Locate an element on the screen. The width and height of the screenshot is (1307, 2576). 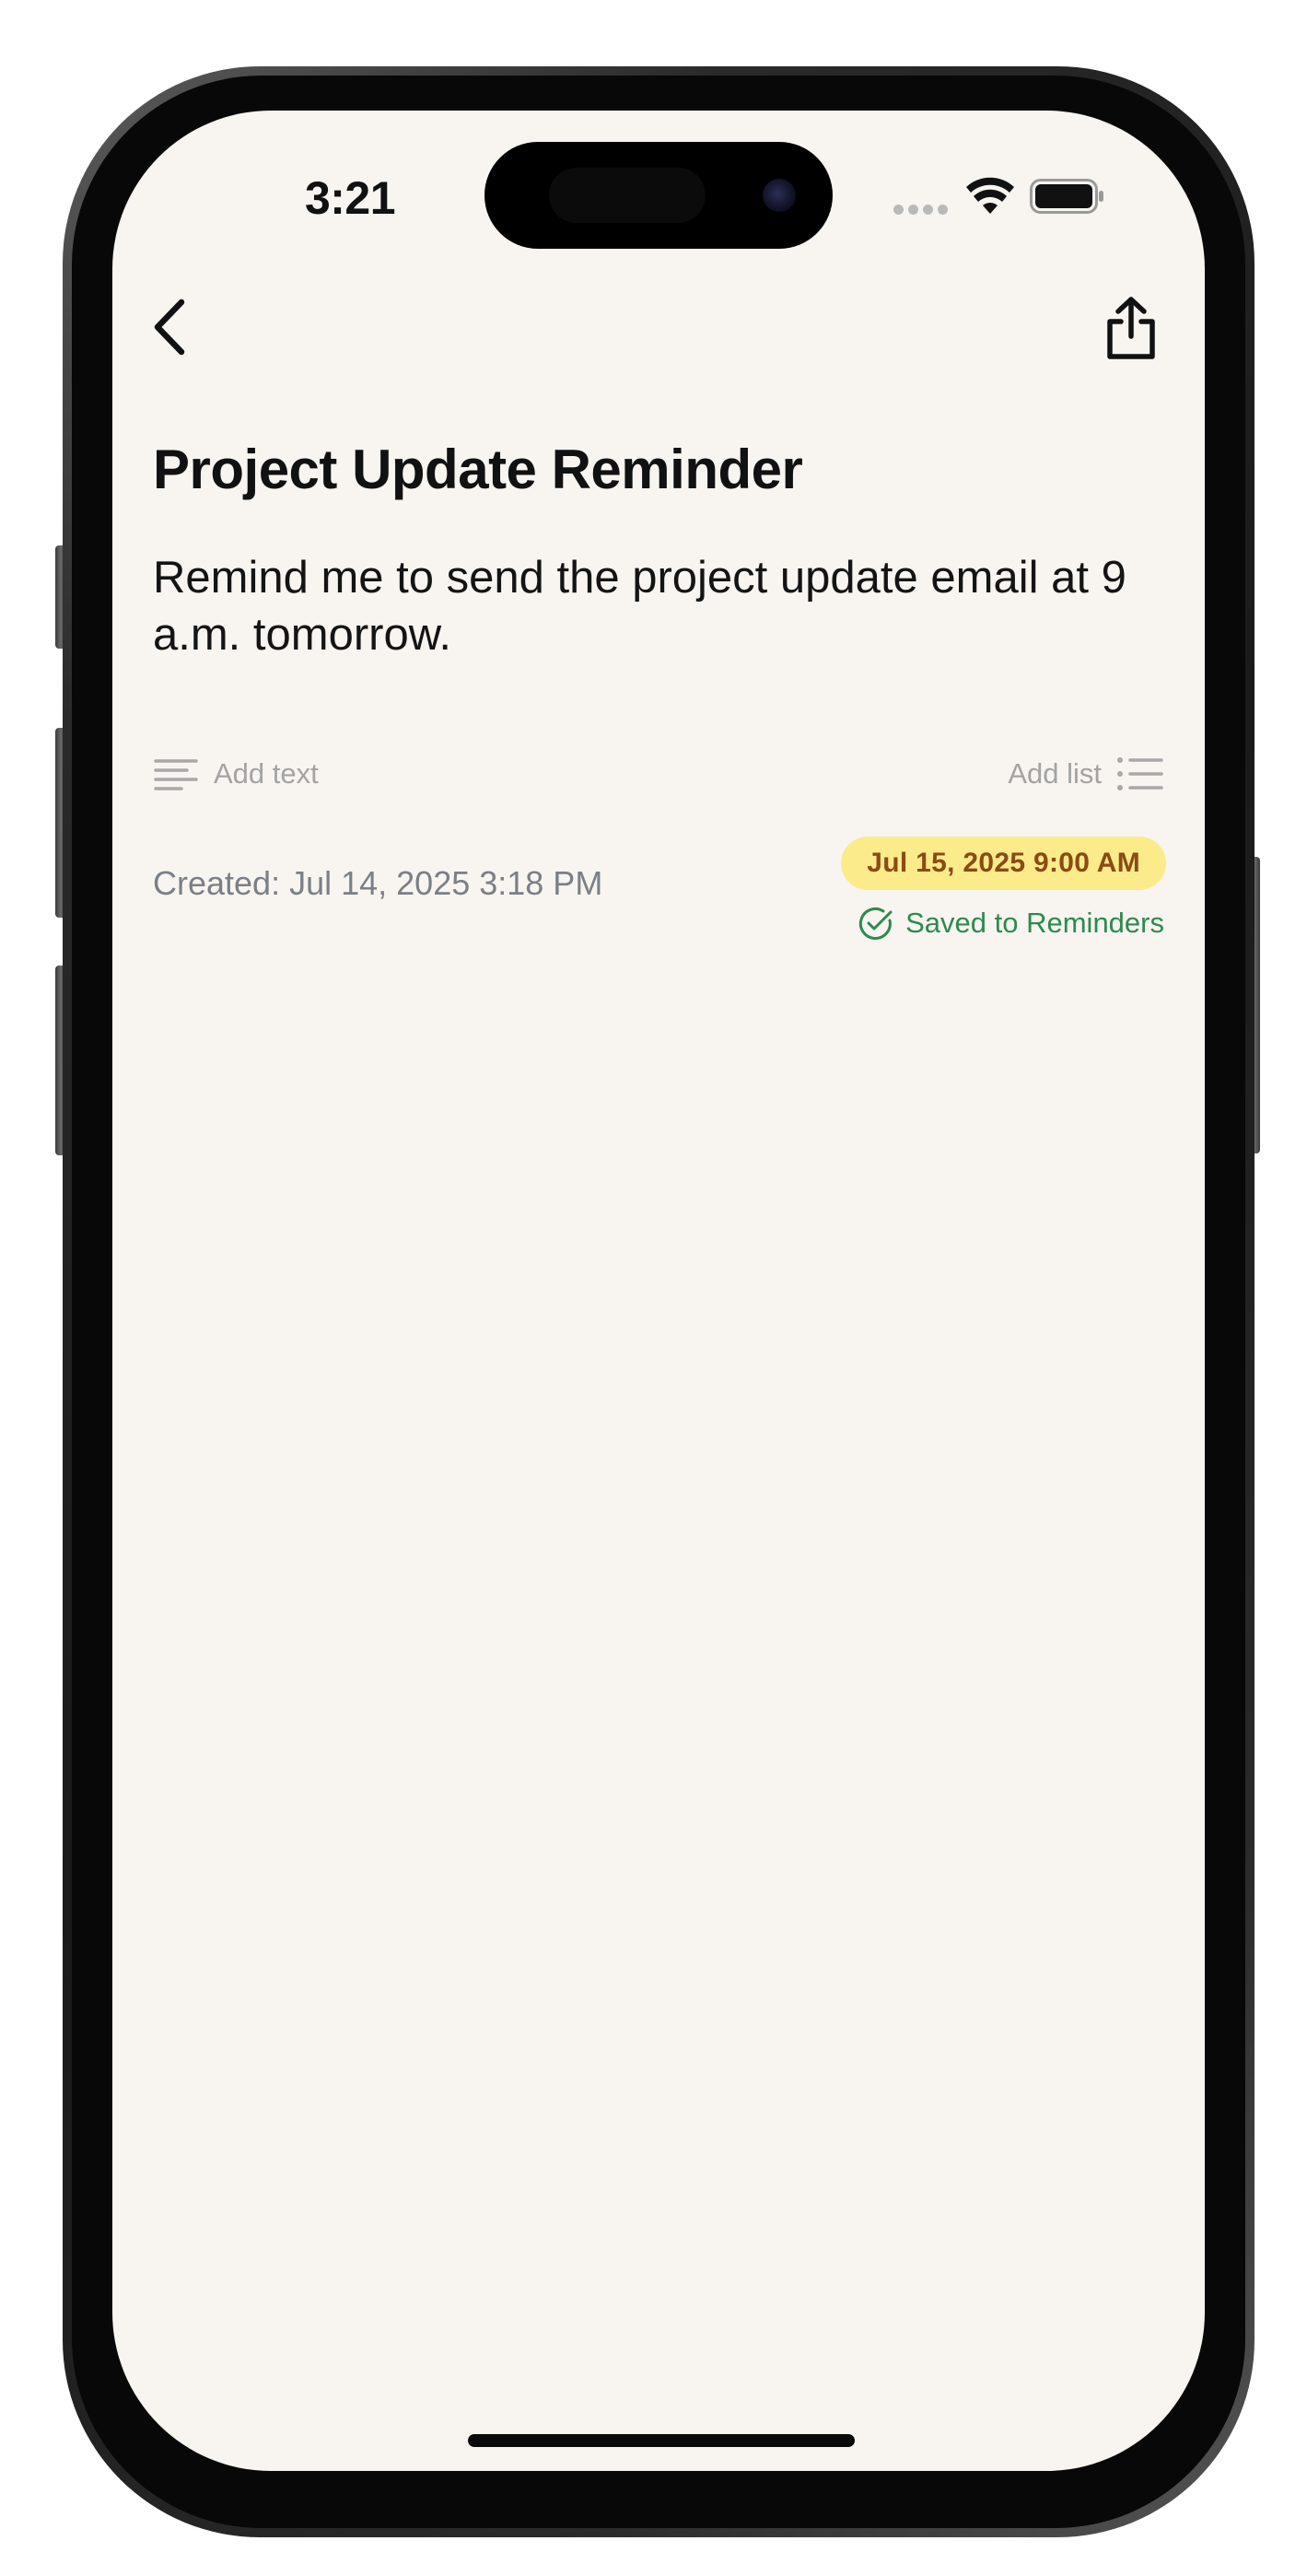
due-date-label: Jul 15, 2025 9:00 AM is located at coordinates (1004, 863).